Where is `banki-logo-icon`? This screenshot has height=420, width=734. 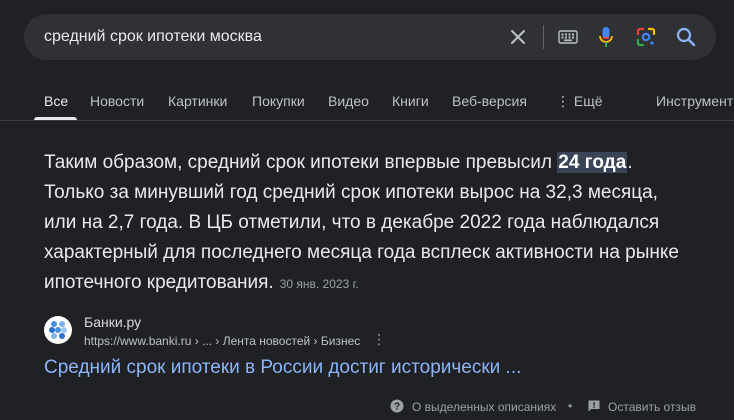 banki-logo-icon is located at coordinates (58, 330).